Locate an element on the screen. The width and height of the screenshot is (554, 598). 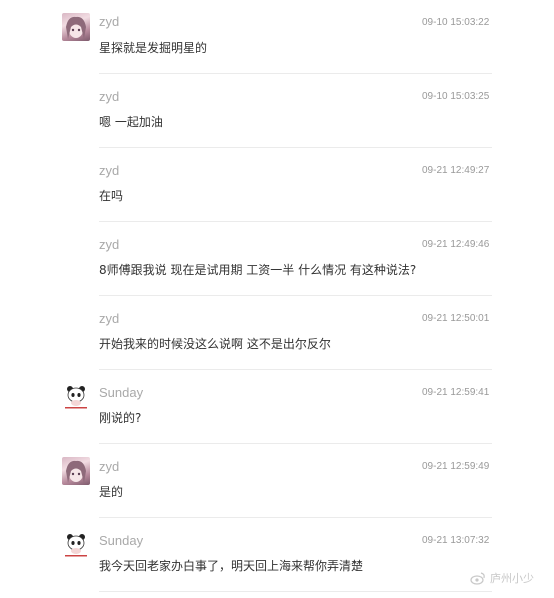
message-text: 8师傅跟我说 现在是试用期 工资一半 什么情况 有这种说法? is located at coordinates (258, 270).